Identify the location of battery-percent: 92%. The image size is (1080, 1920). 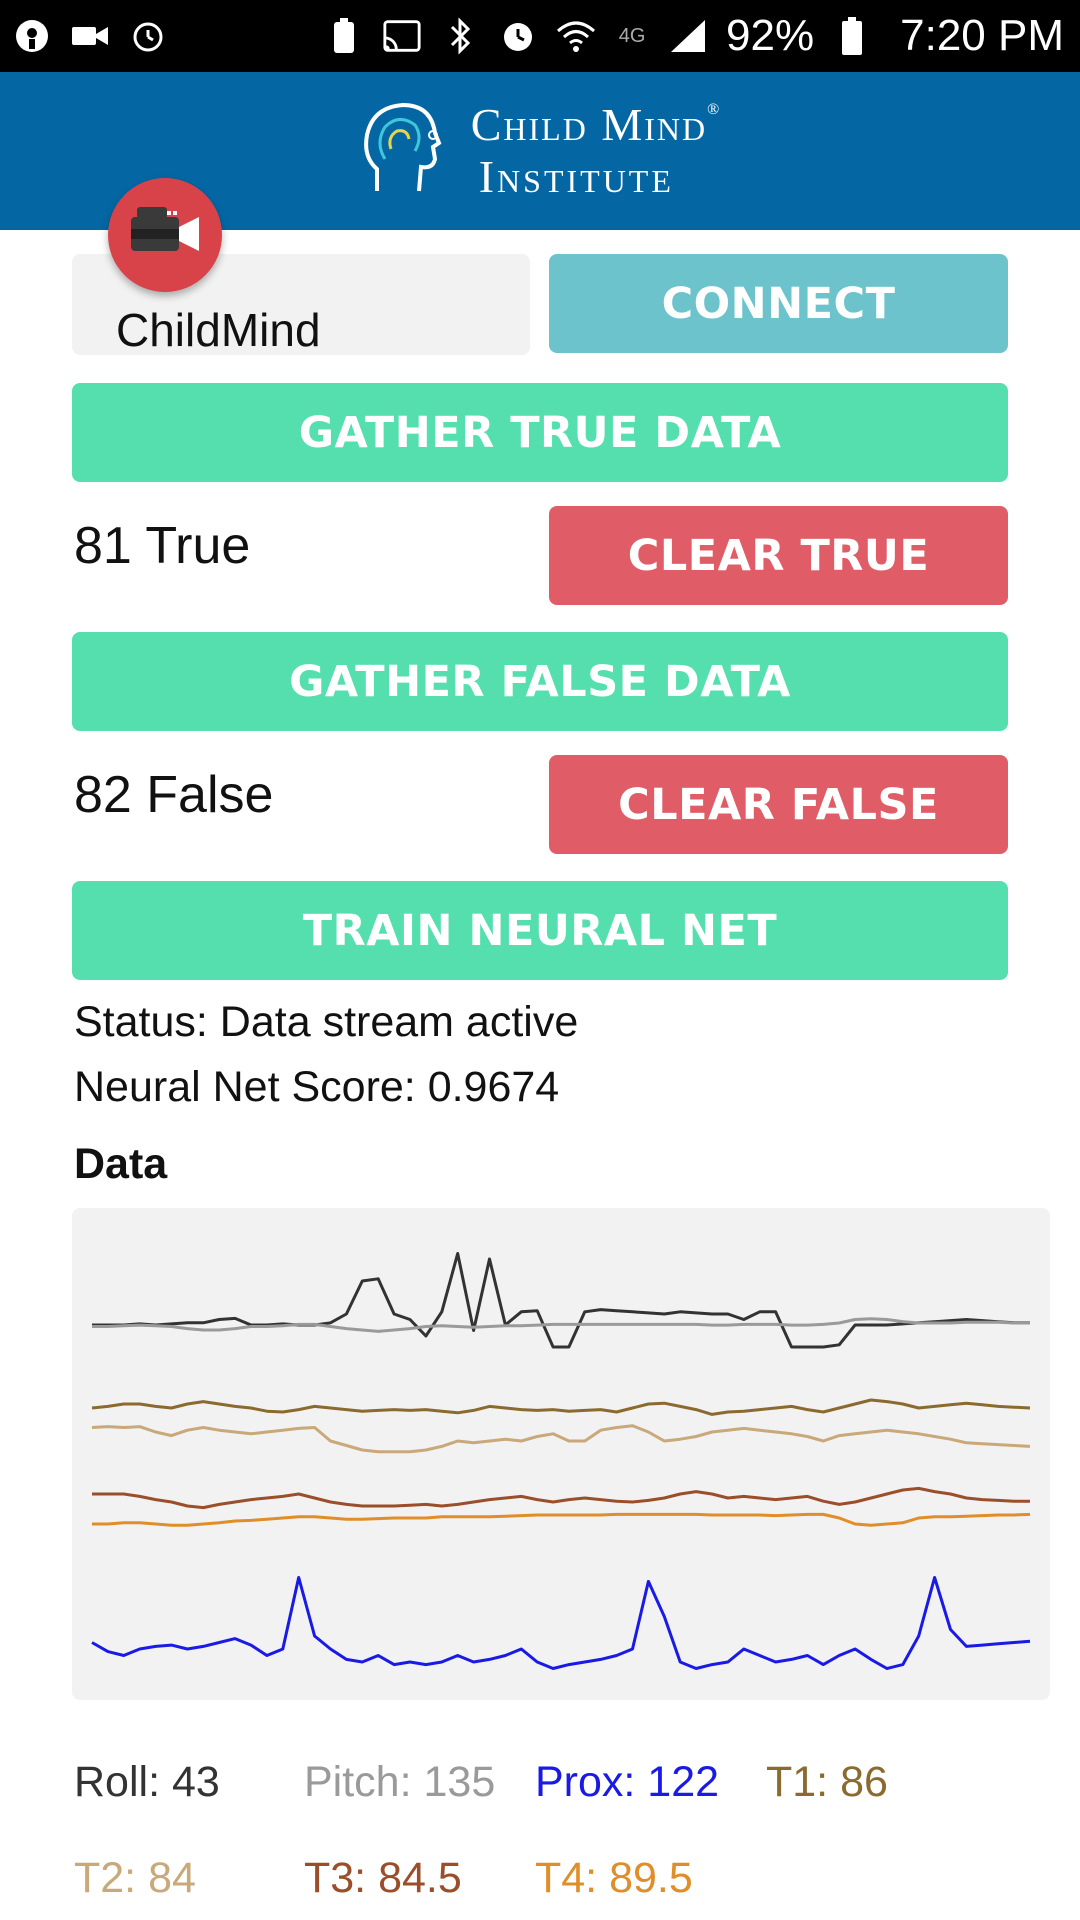
(770, 36).